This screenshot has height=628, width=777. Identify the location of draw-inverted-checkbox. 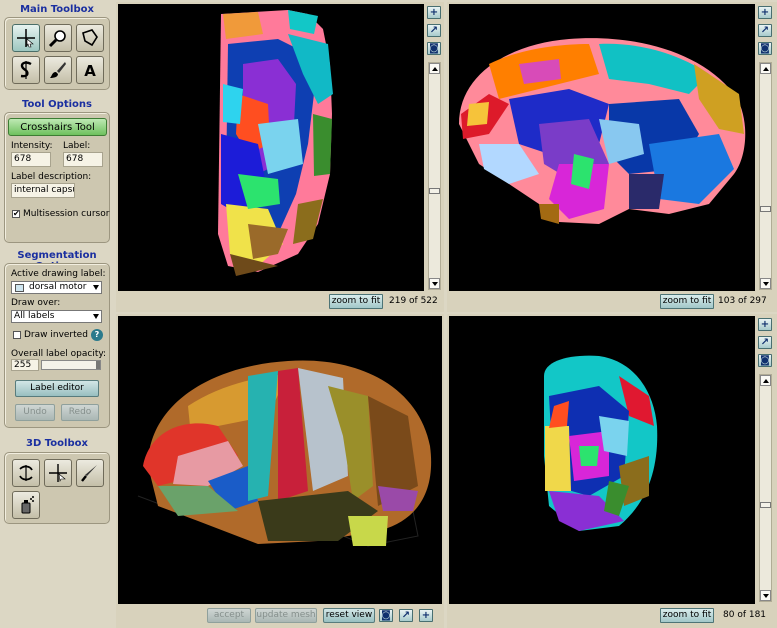
(17, 335).